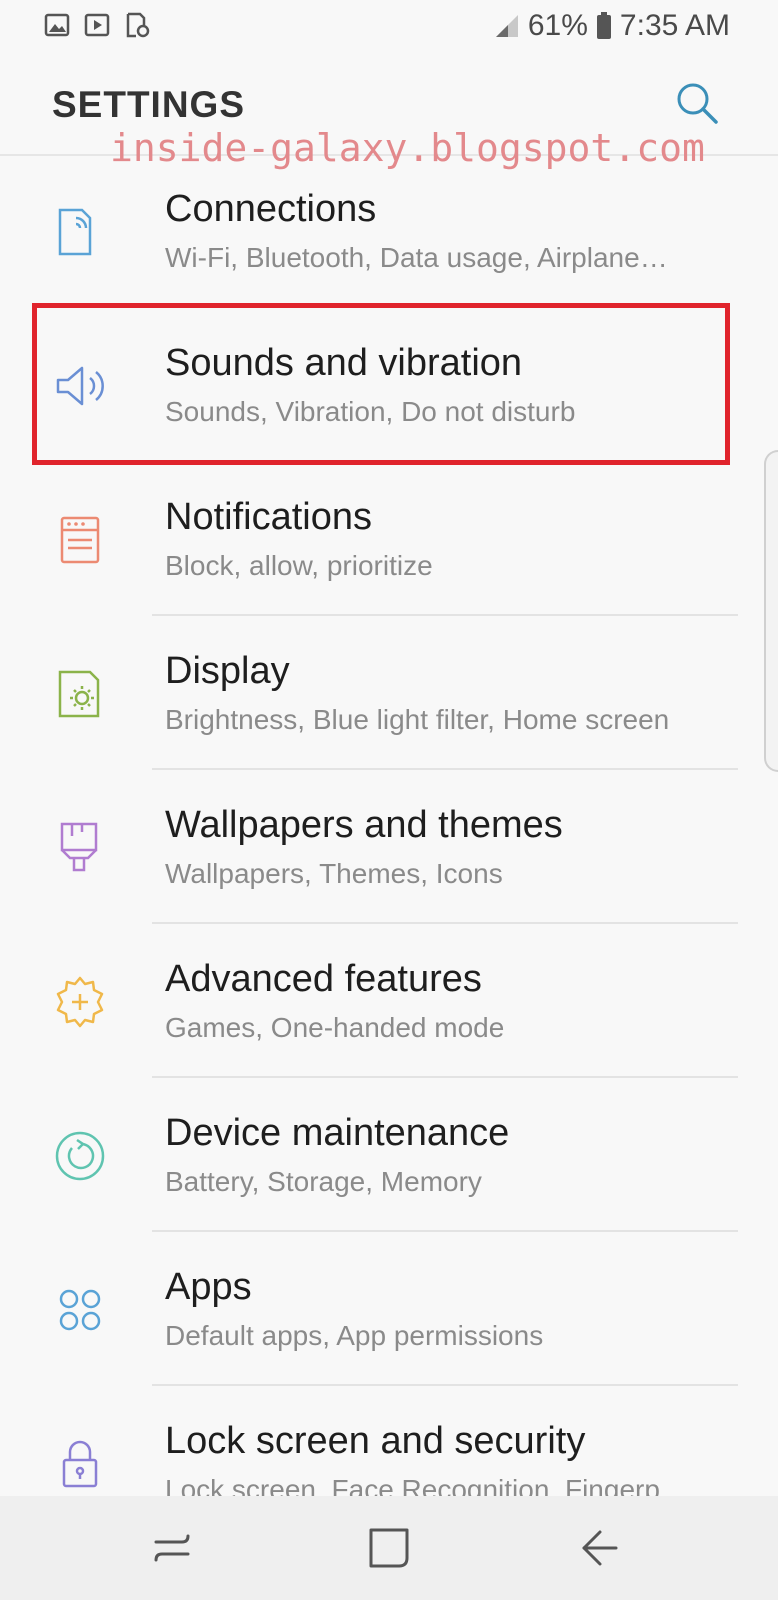 This screenshot has width=778, height=1600. I want to click on scroll-handle, so click(771, 611).